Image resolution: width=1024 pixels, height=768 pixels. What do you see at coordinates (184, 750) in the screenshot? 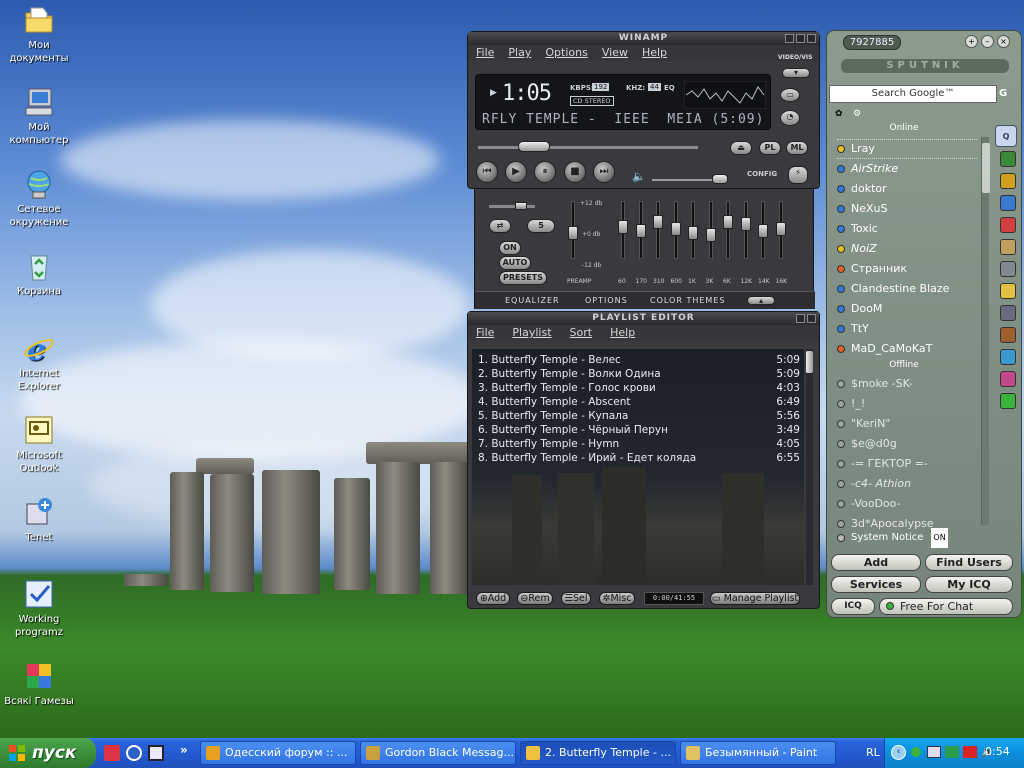
I see `quick-launch-expand-icon: »` at bounding box center [184, 750].